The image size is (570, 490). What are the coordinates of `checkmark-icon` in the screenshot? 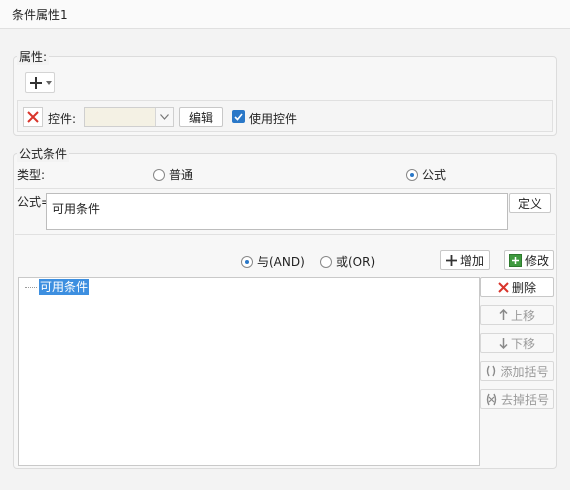 It's located at (238, 116).